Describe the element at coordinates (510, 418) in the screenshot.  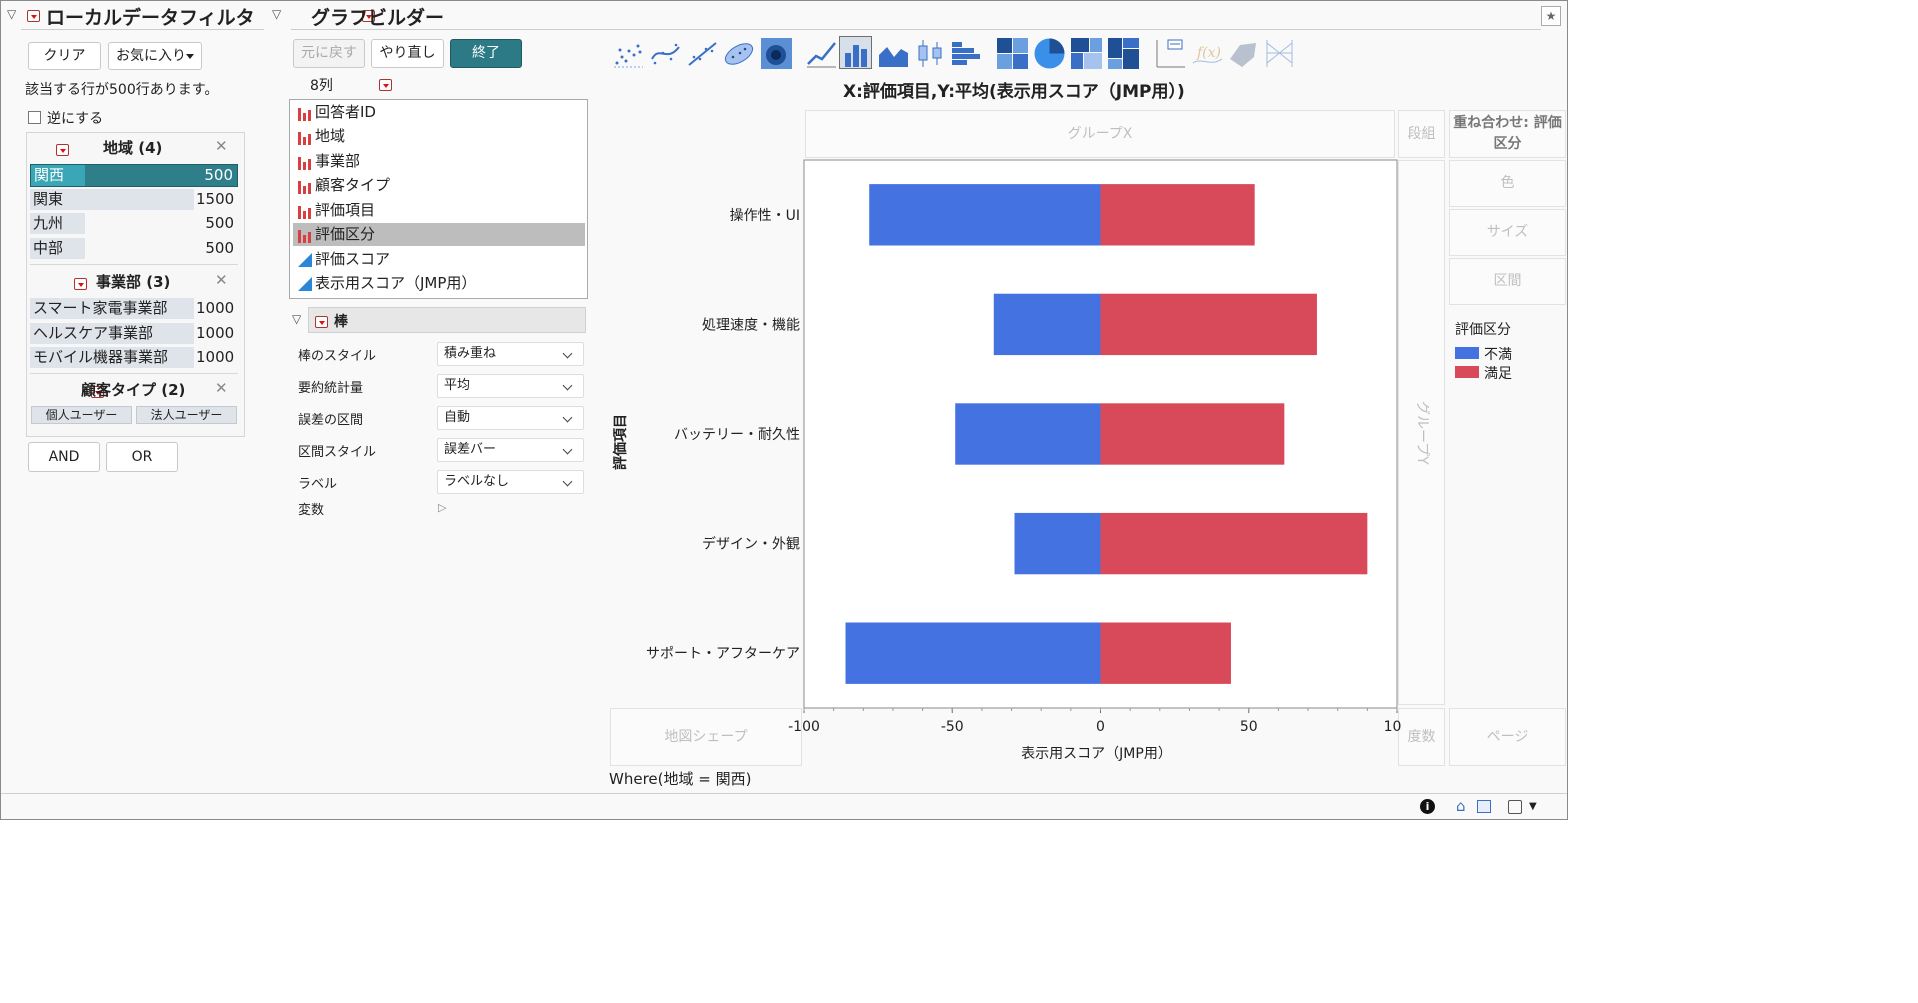
I see `error-interval-select: 自動` at that location.